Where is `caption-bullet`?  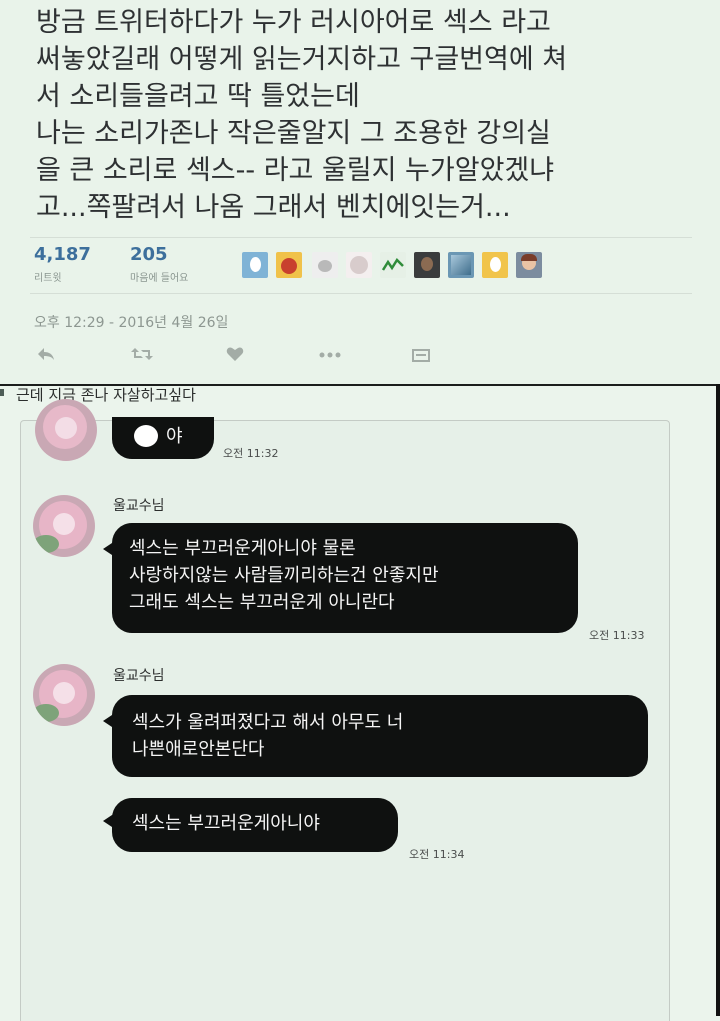
caption-bullet is located at coordinates (2, 392).